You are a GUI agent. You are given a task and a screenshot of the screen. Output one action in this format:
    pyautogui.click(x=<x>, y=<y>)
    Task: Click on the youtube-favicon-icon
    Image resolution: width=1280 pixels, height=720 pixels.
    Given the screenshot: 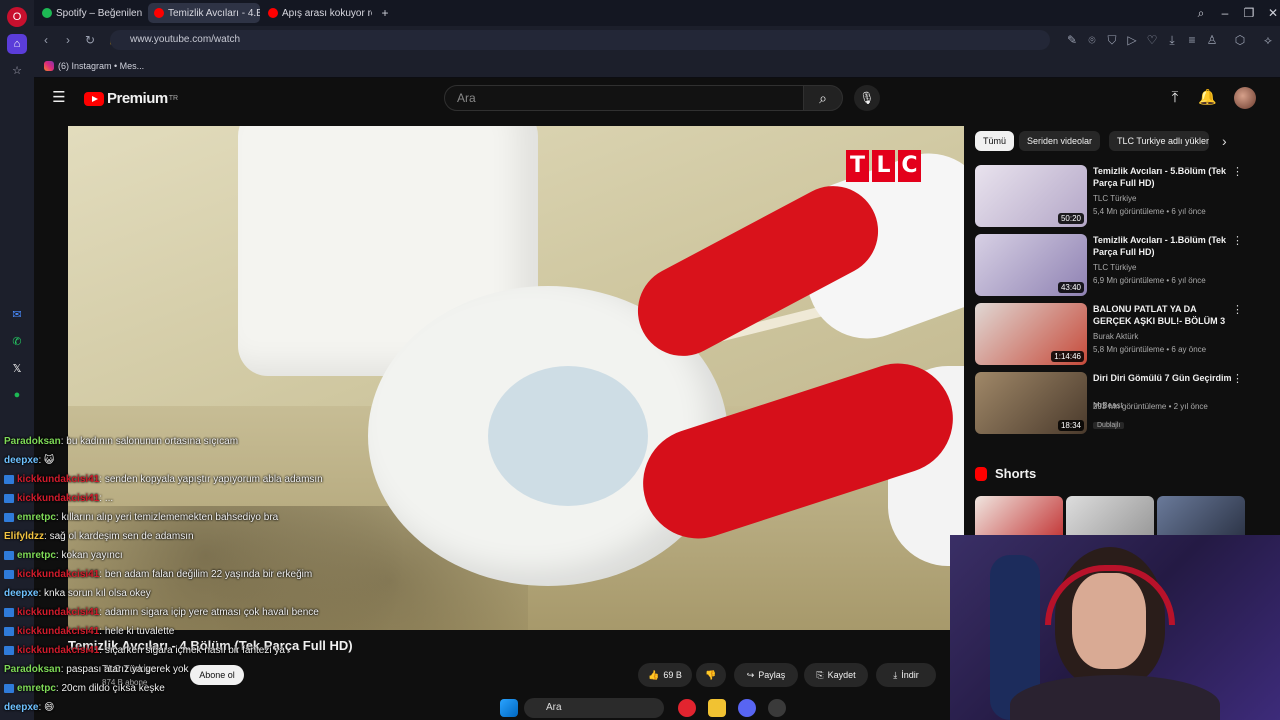 What is the action you would take?
    pyautogui.click(x=273, y=13)
    